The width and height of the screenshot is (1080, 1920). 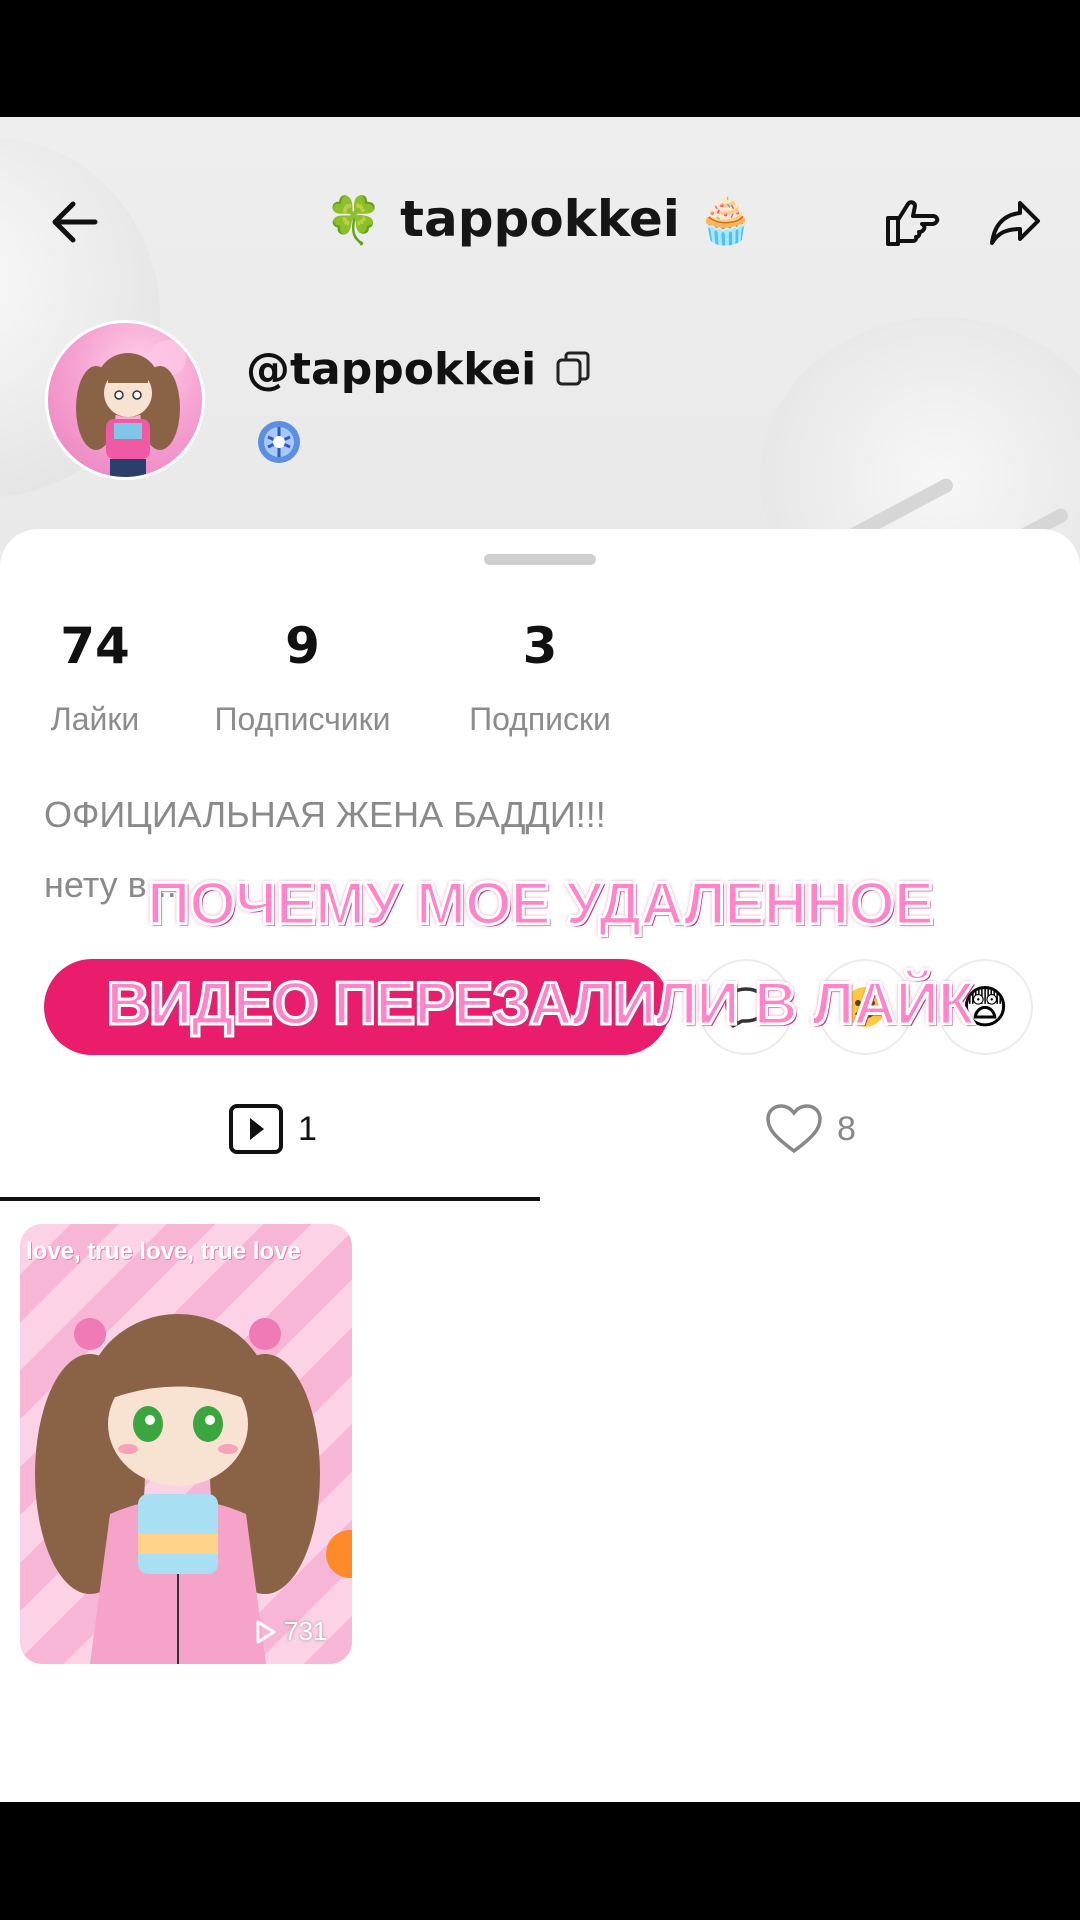 I want to click on share-arrow-icon, so click(x=1015, y=223).